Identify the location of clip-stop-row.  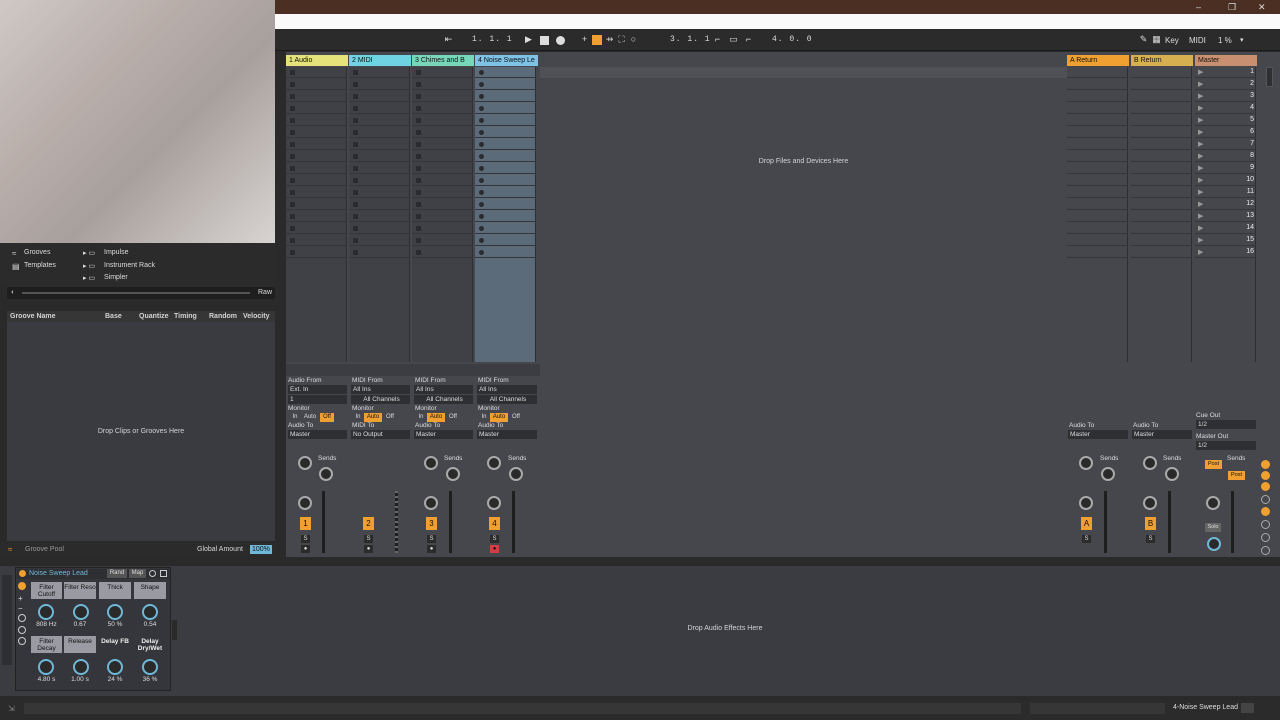
(413, 370).